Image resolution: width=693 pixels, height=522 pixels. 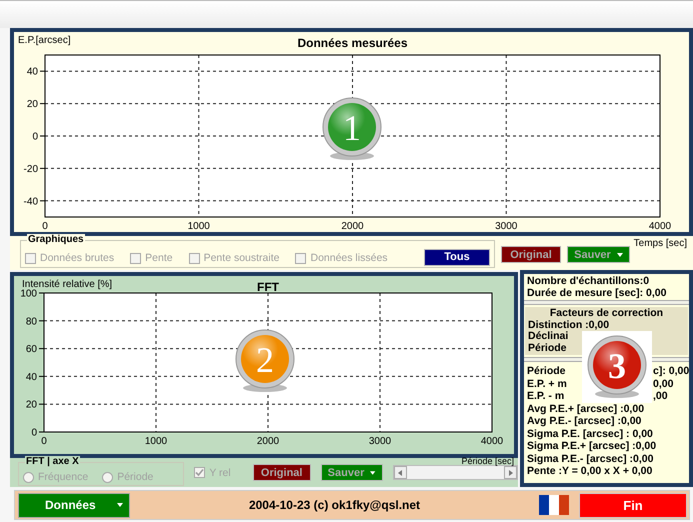 What do you see at coordinates (28, 294) in the screenshot?
I see `tick-label: 100` at bounding box center [28, 294].